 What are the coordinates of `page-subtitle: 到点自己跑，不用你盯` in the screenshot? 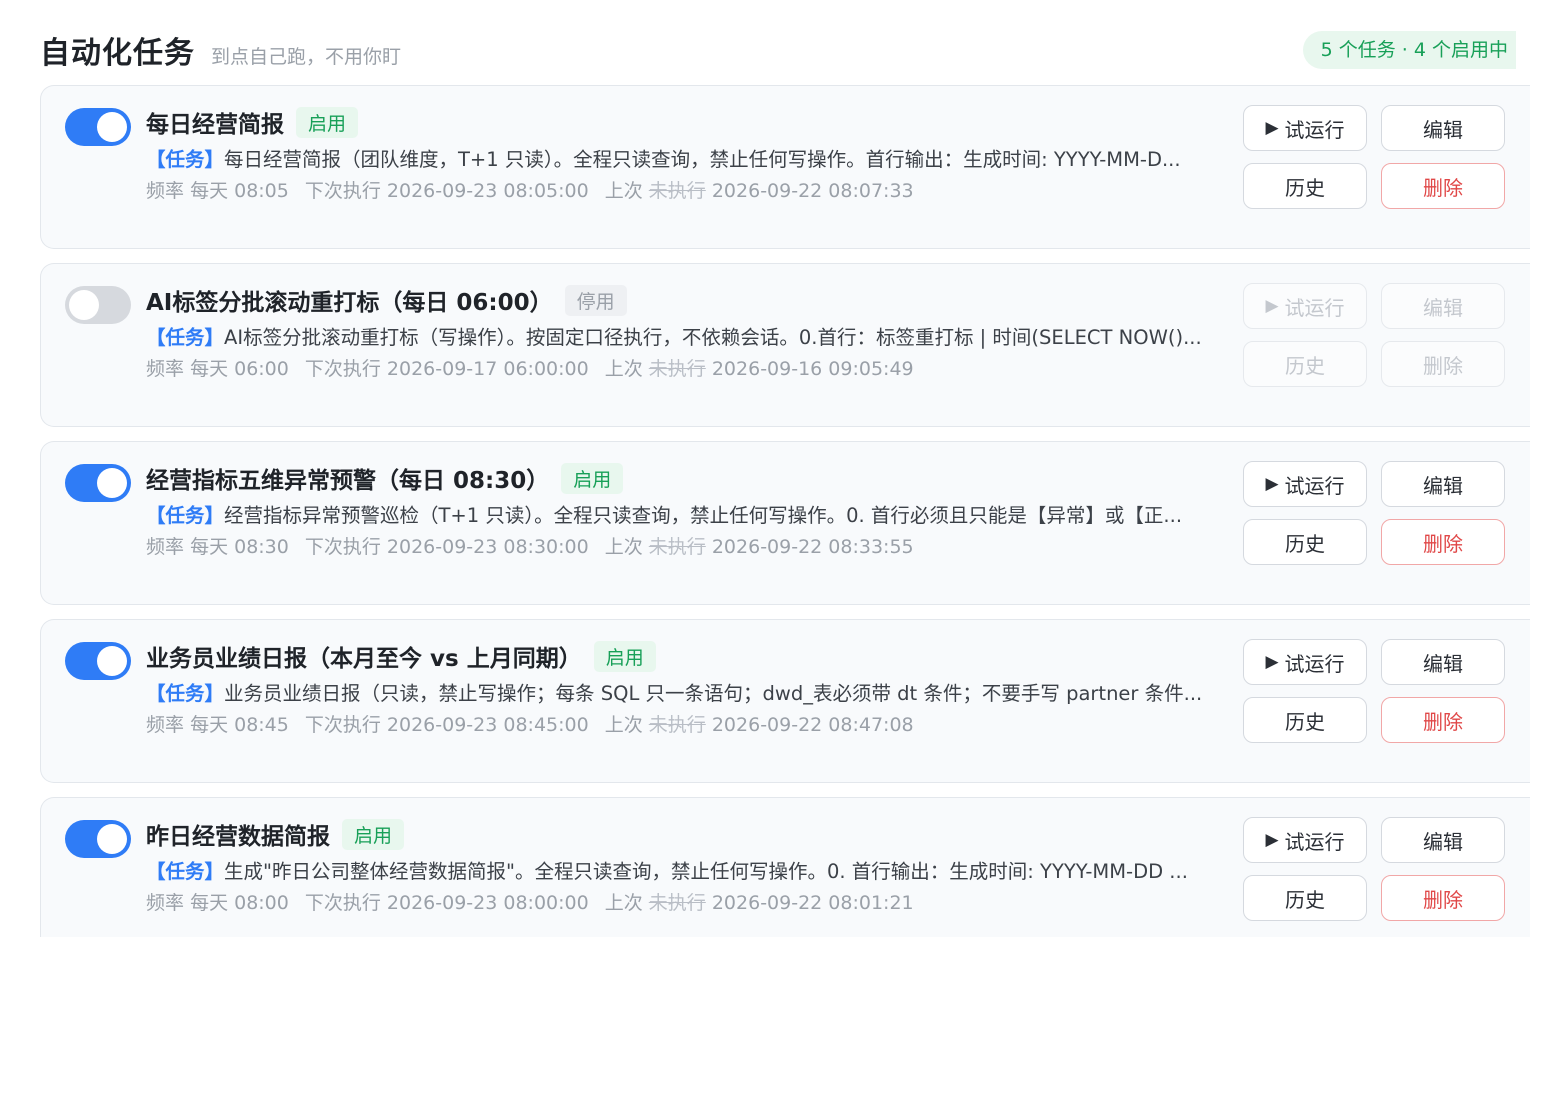 It's located at (306, 57).